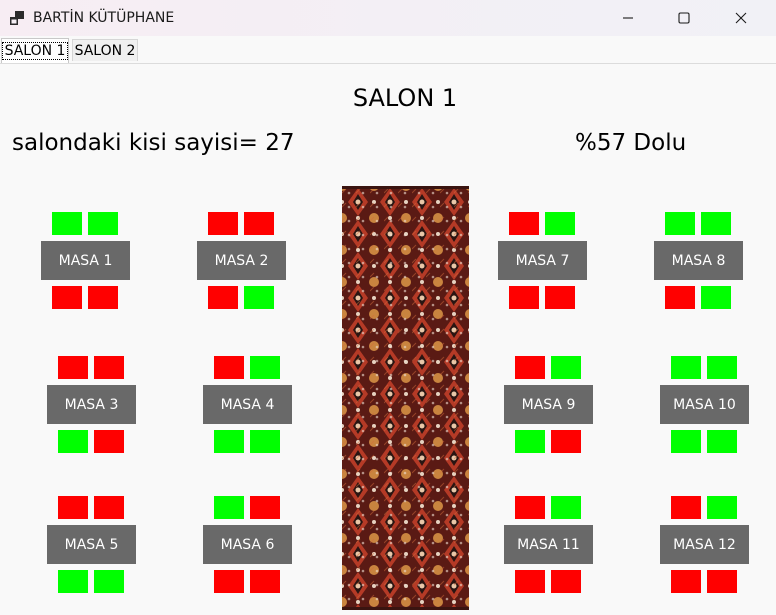 The height and width of the screenshot is (615, 776). I want to click on close-button, so click(741, 18).